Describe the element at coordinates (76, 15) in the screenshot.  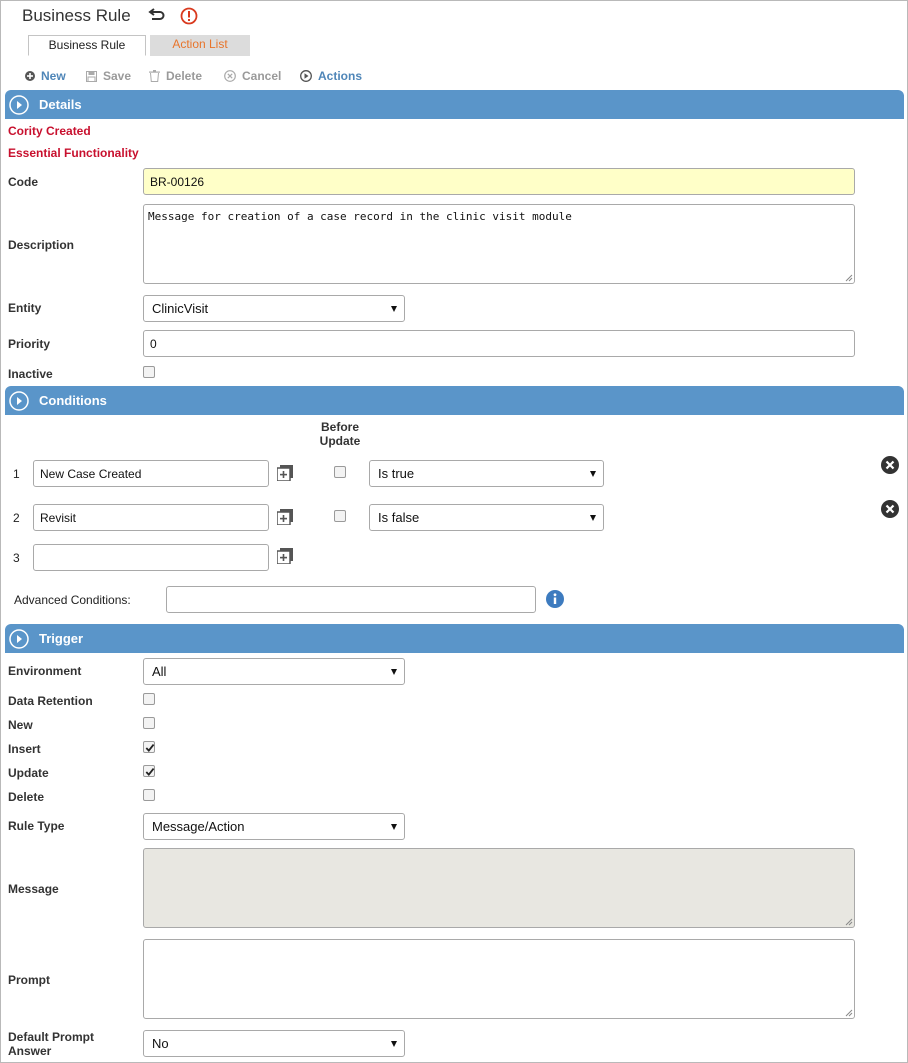
I see `page-title: Business Rule` at that location.